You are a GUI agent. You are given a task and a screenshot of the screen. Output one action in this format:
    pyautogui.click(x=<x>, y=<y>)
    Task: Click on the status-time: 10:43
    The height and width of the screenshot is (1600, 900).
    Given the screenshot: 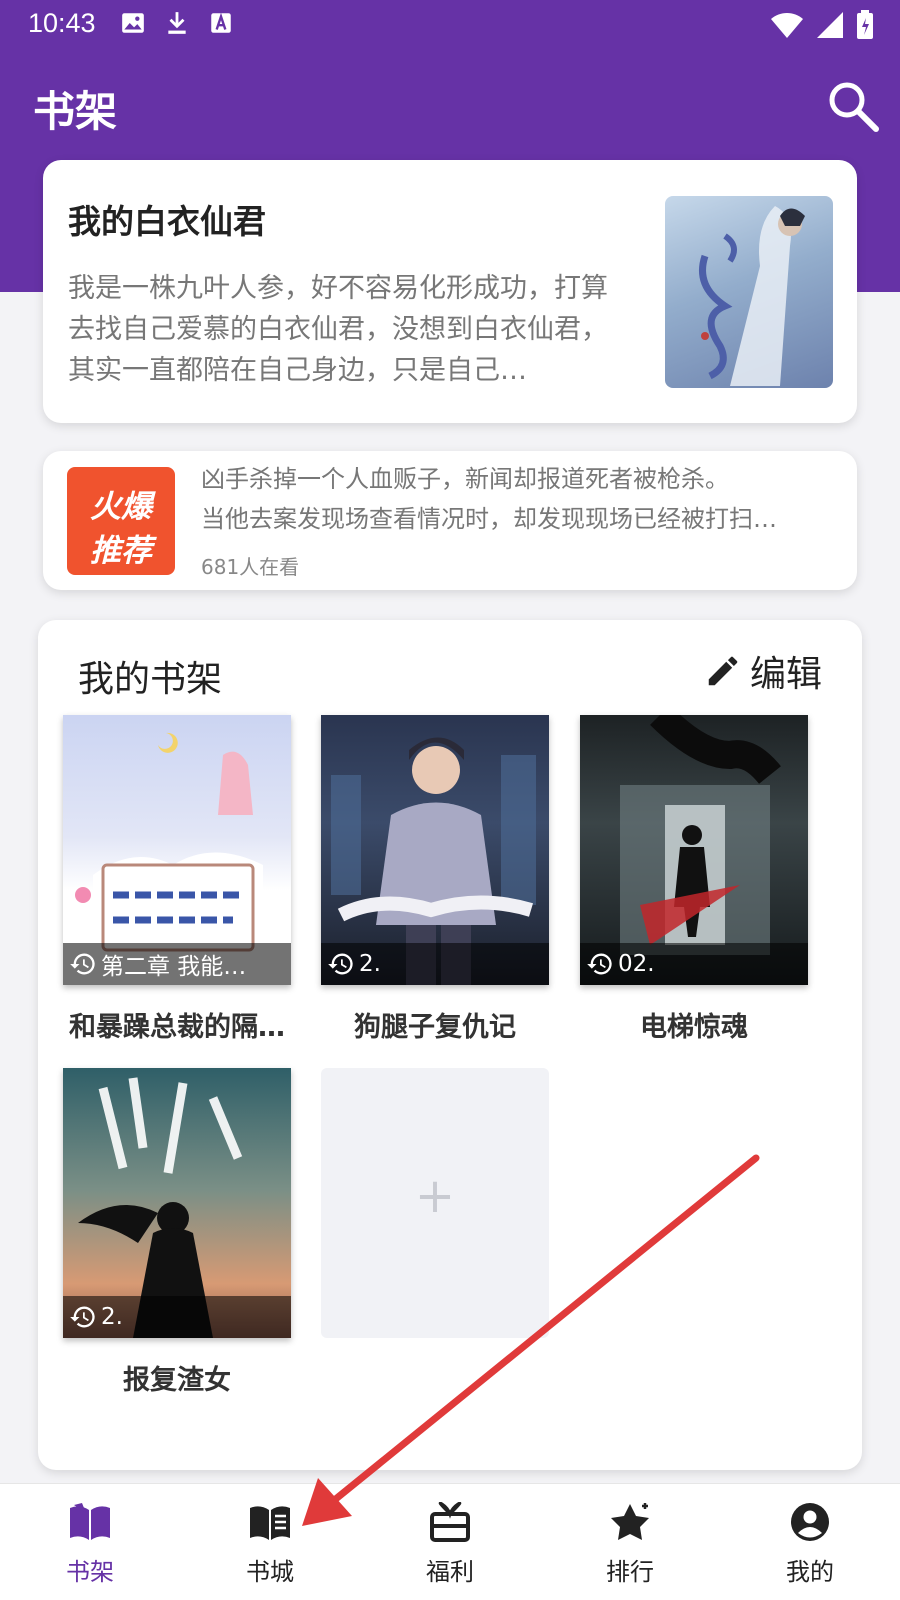 What is the action you would take?
    pyautogui.click(x=62, y=23)
    